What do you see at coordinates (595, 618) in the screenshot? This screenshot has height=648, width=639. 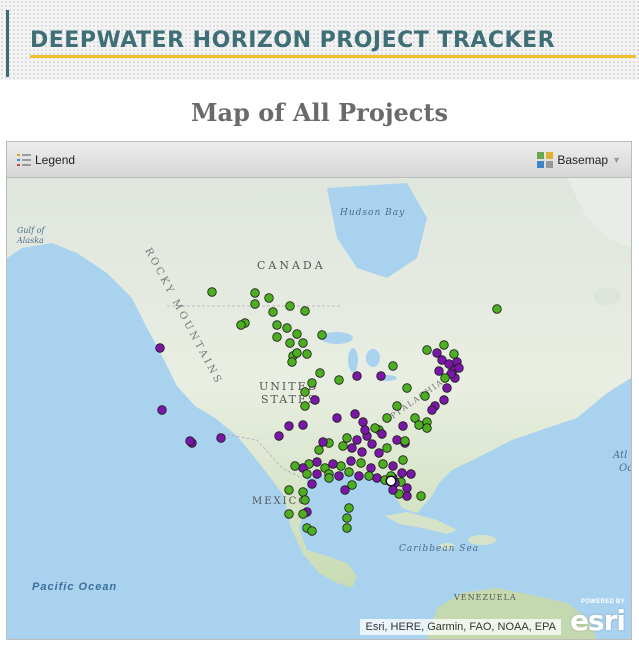 I see `esri-logo: POWERED BY esri` at bounding box center [595, 618].